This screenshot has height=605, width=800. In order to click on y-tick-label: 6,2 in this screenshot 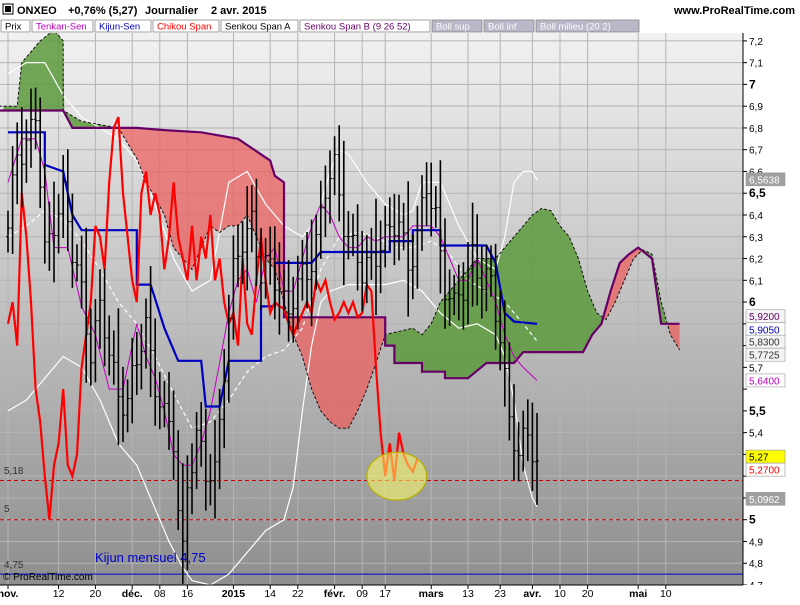, I will do `click(756, 260)`.